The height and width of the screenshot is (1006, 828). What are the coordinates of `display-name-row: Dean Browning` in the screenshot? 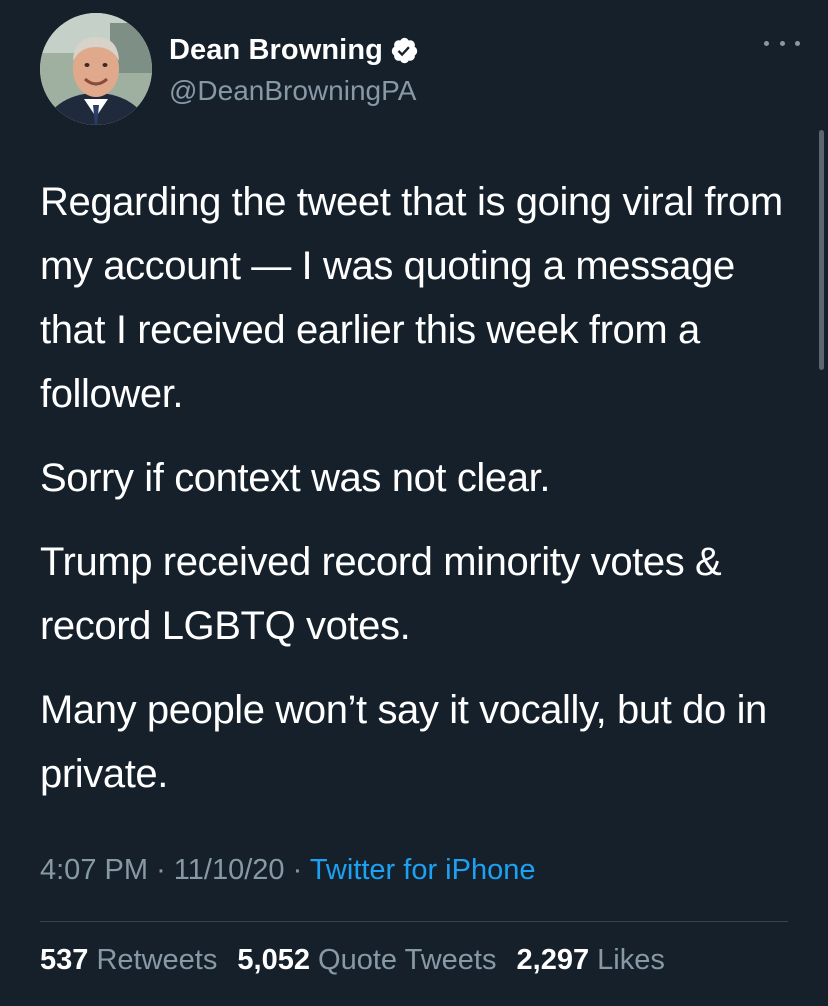 It's located at (294, 50).